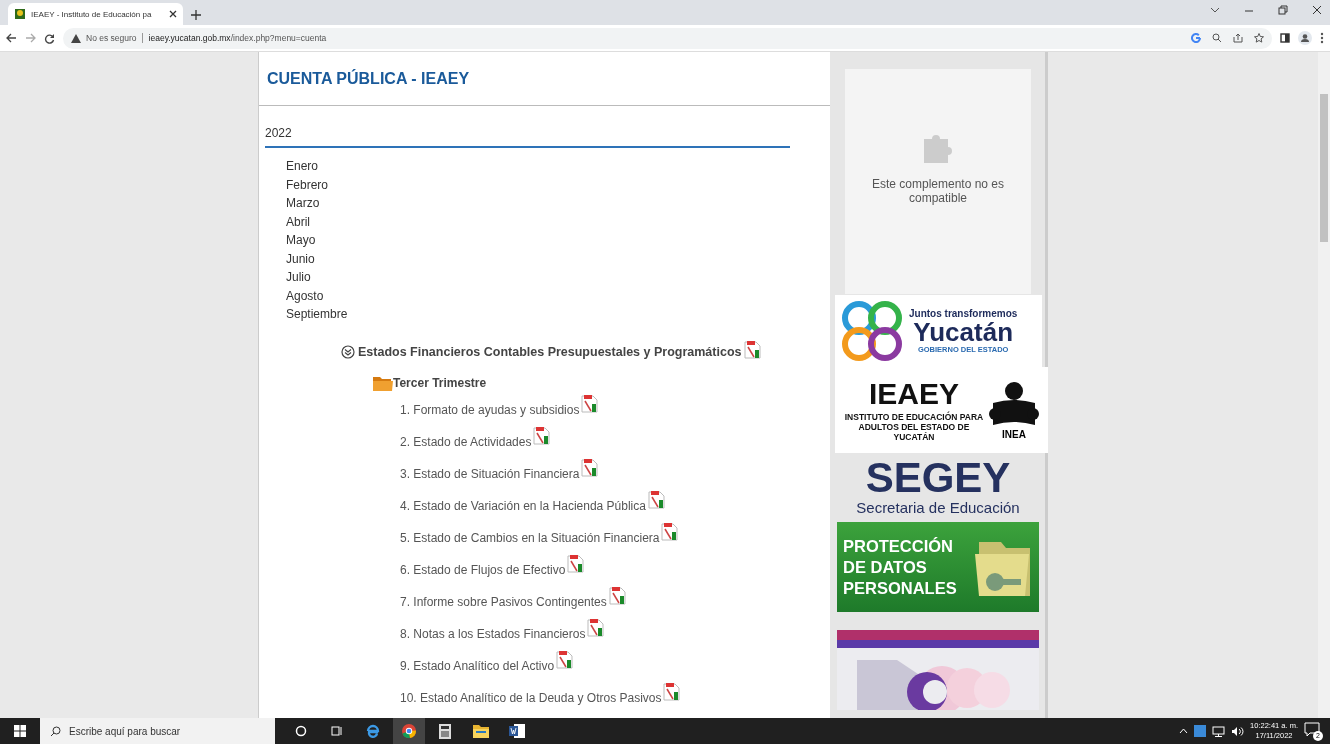 Image resolution: width=1330 pixels, height=744 pixels. What do you see at coordinates (307, 184) in the screenshot?
I see `month-link: Febrero` at bounding box center [307, 184].